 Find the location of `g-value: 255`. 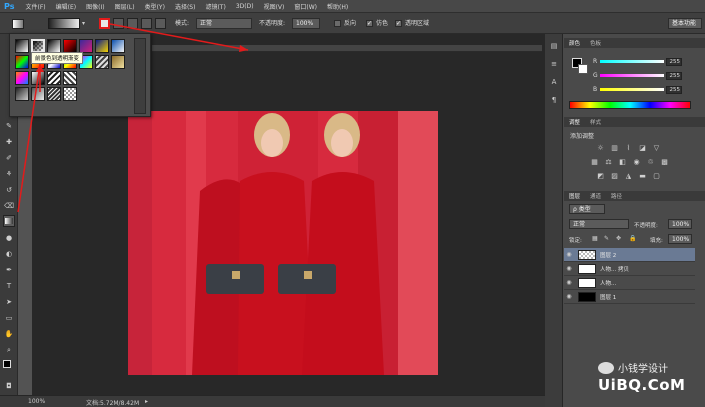

g-value: 255 is located at coordinates (674, 76).